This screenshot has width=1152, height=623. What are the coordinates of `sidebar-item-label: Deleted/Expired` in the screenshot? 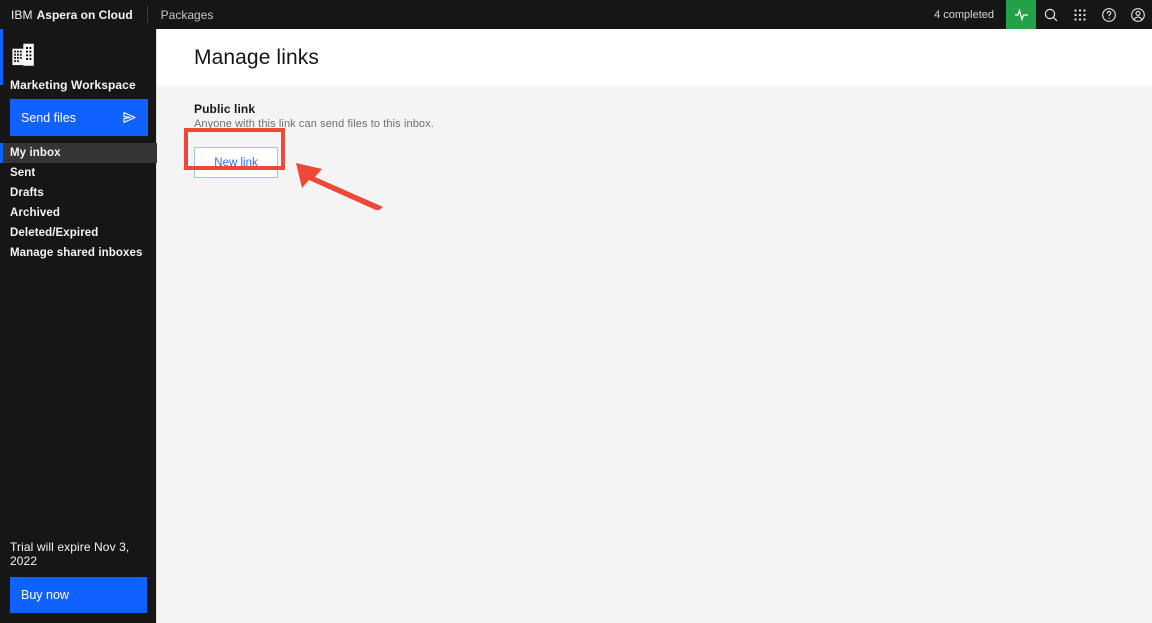 It's located at (54, 233).